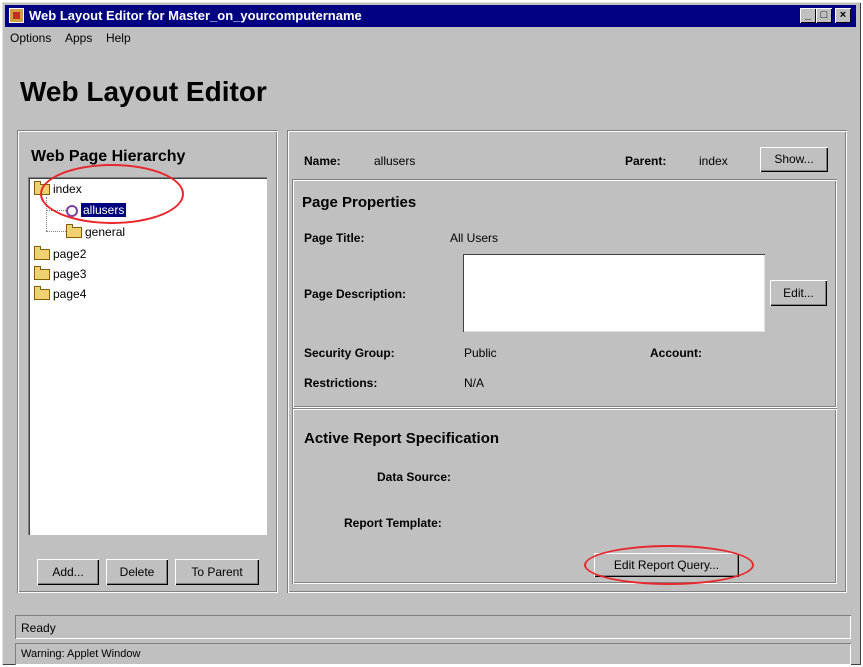 The image size is (863, 667). Describe the element at coordinates (474, 383) in the screenshot. I see `restrictions-value: N/A` at that location.